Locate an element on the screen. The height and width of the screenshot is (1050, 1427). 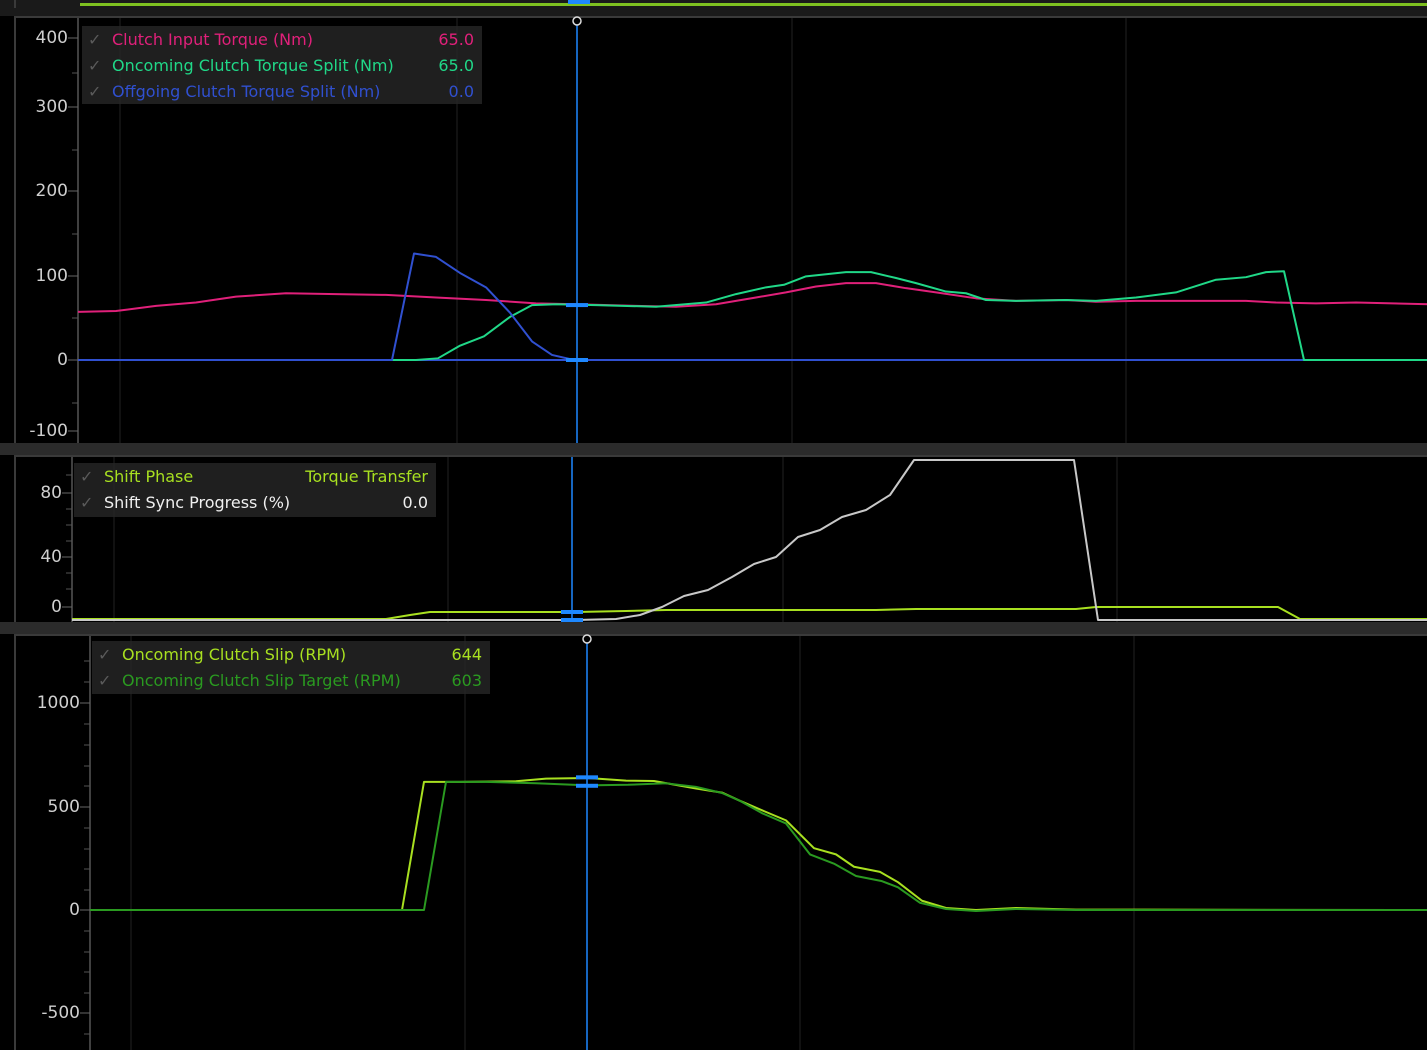
oncoming-clutch-slip-target-line is located at coordinates (758, 846).